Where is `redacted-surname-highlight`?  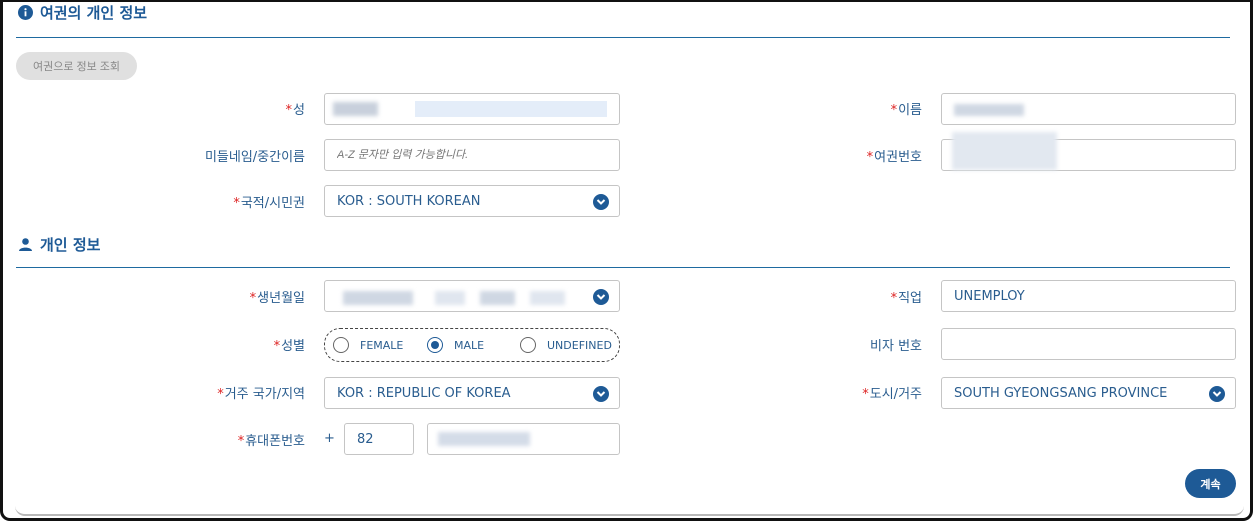 redacted-surname-highlight is located at coordinates (511, 109).